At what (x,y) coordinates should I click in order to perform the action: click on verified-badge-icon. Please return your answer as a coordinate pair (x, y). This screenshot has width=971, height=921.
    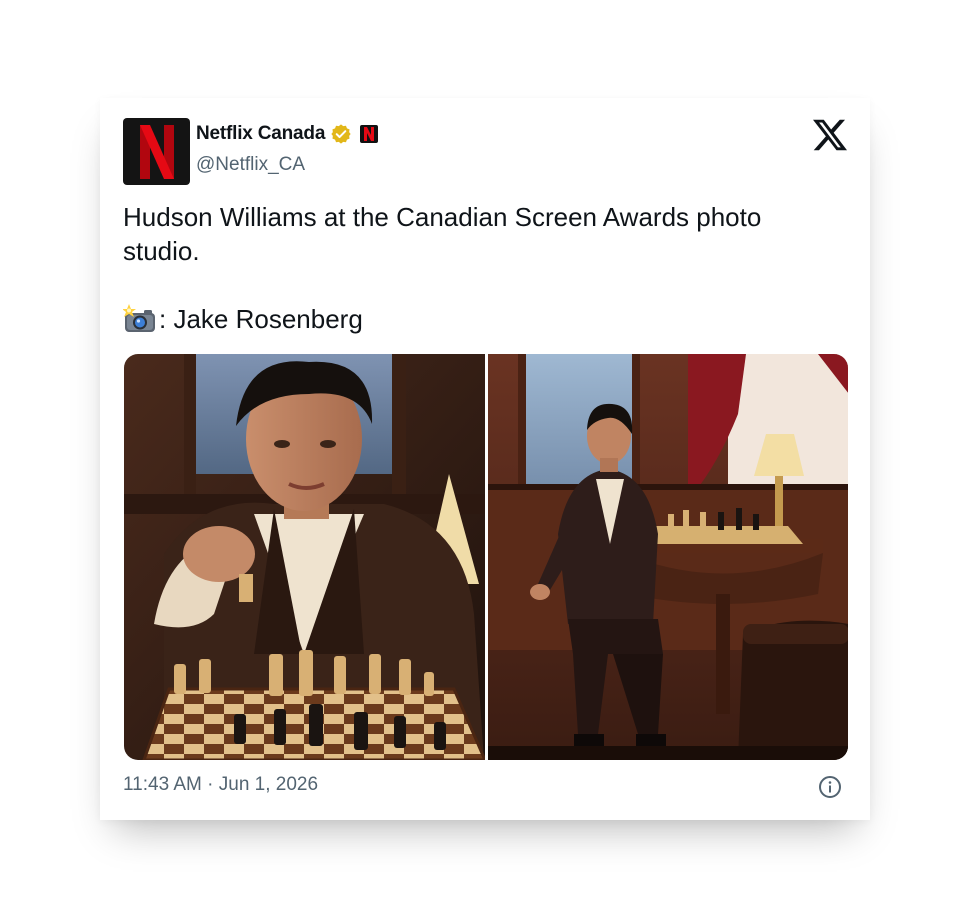
    Looking at the image, I should click on (341, 134).